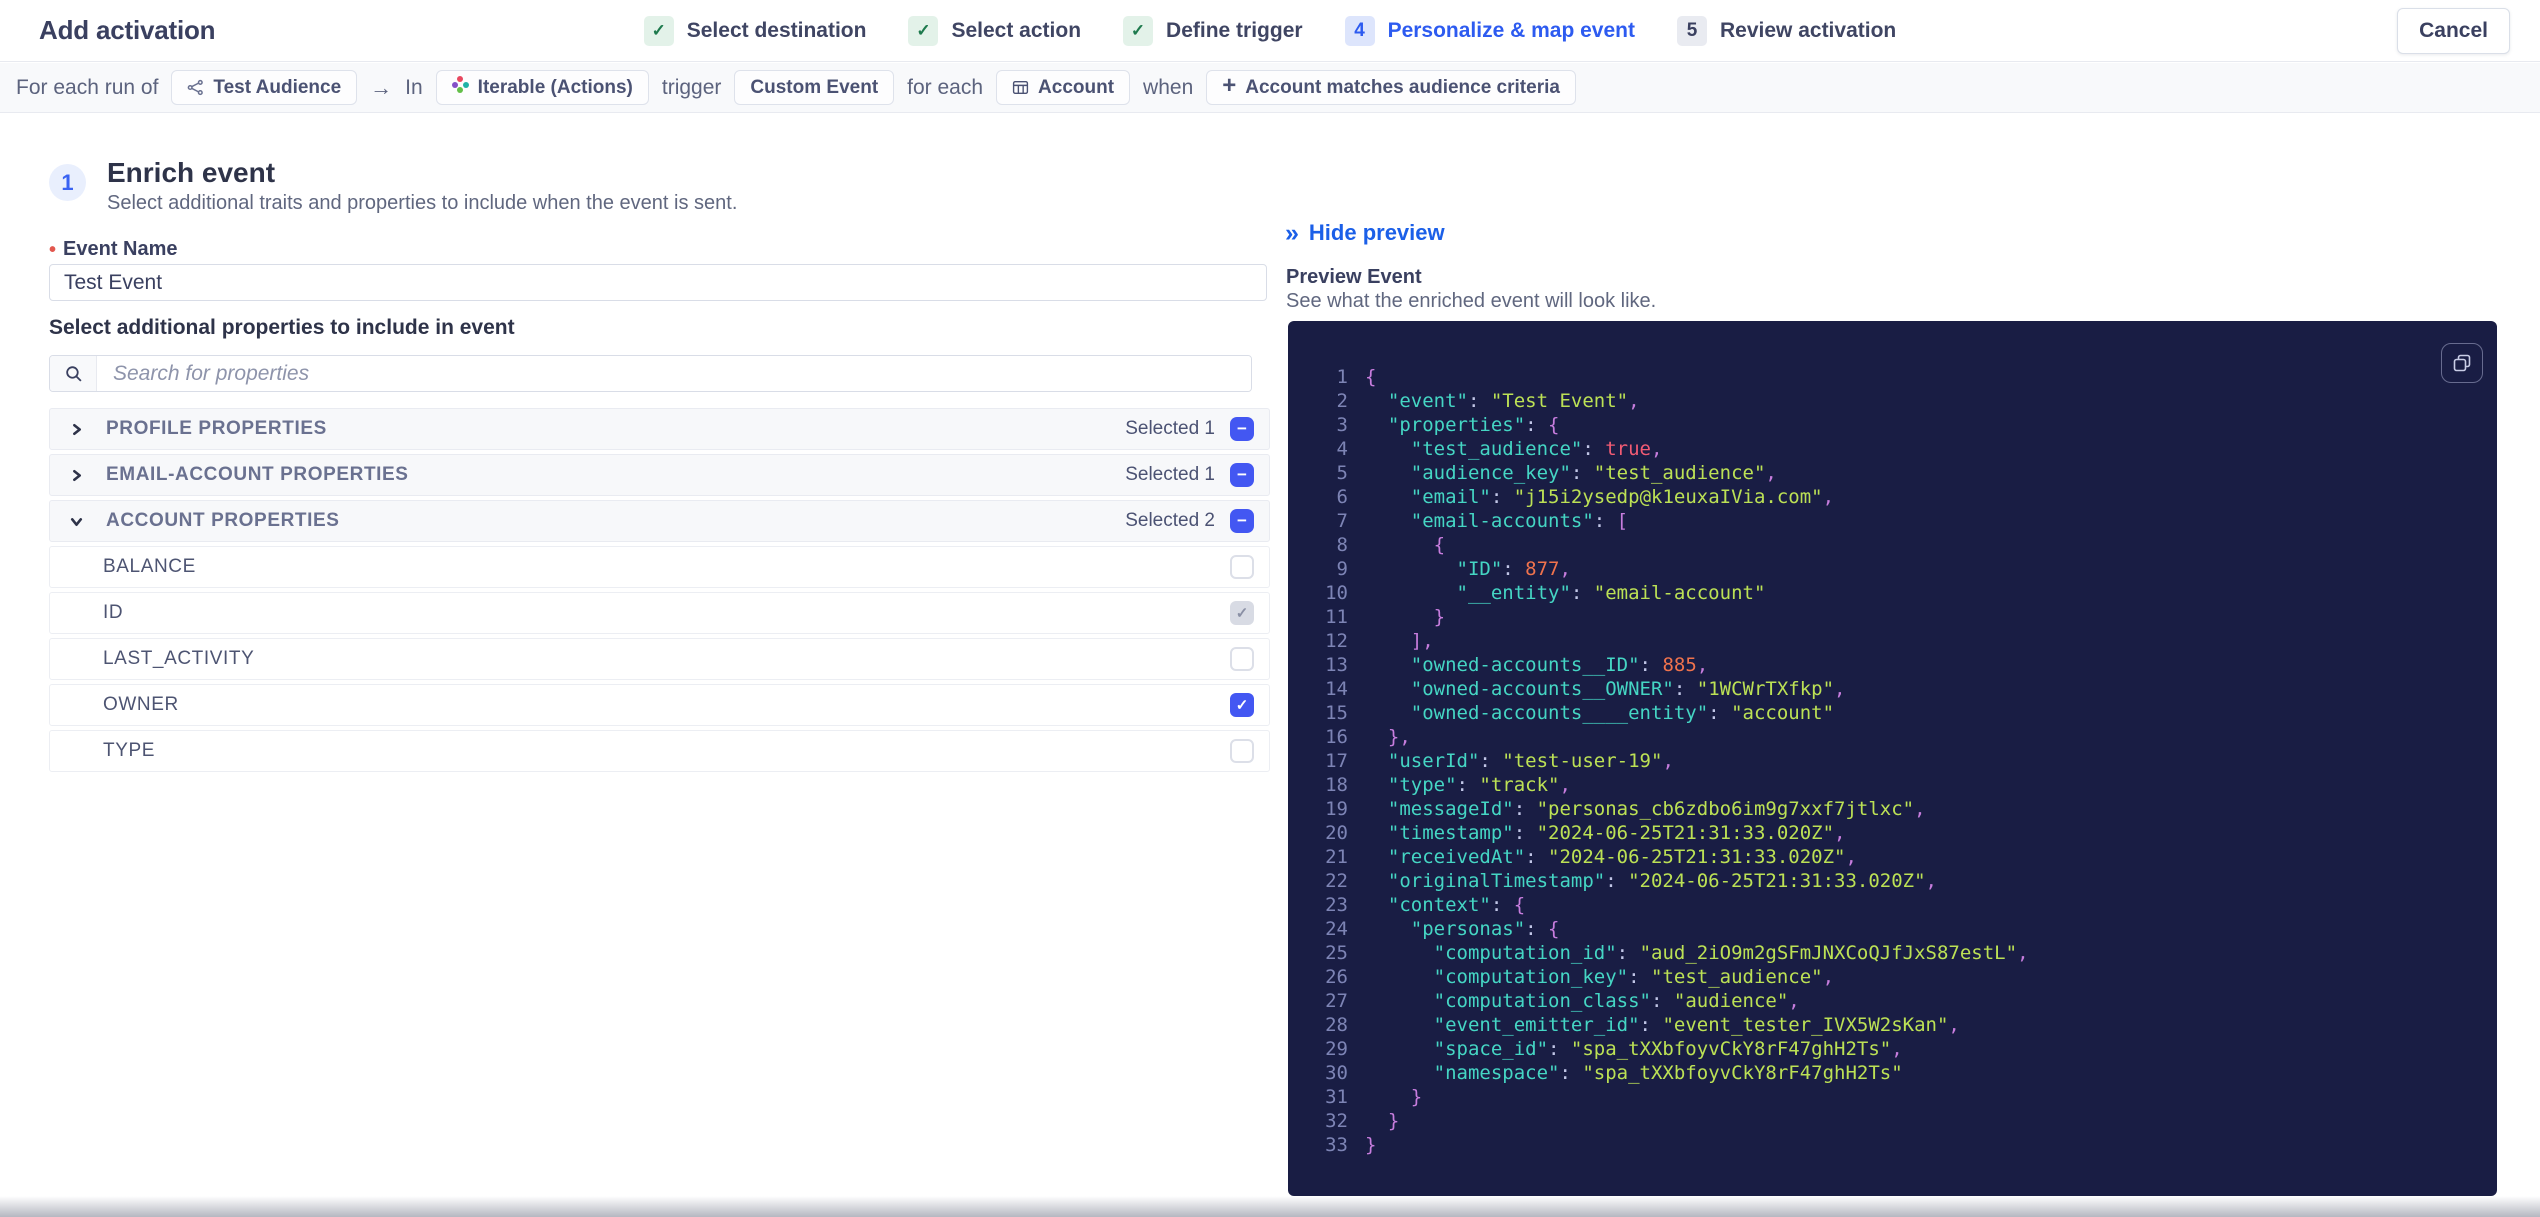 This screenshot has height=1217, width=2540. What do you see at coordinates (754, 30) in the screenshot?
I see `step-select-destination: ✓ Select destination` at bounding box center [754, 30].